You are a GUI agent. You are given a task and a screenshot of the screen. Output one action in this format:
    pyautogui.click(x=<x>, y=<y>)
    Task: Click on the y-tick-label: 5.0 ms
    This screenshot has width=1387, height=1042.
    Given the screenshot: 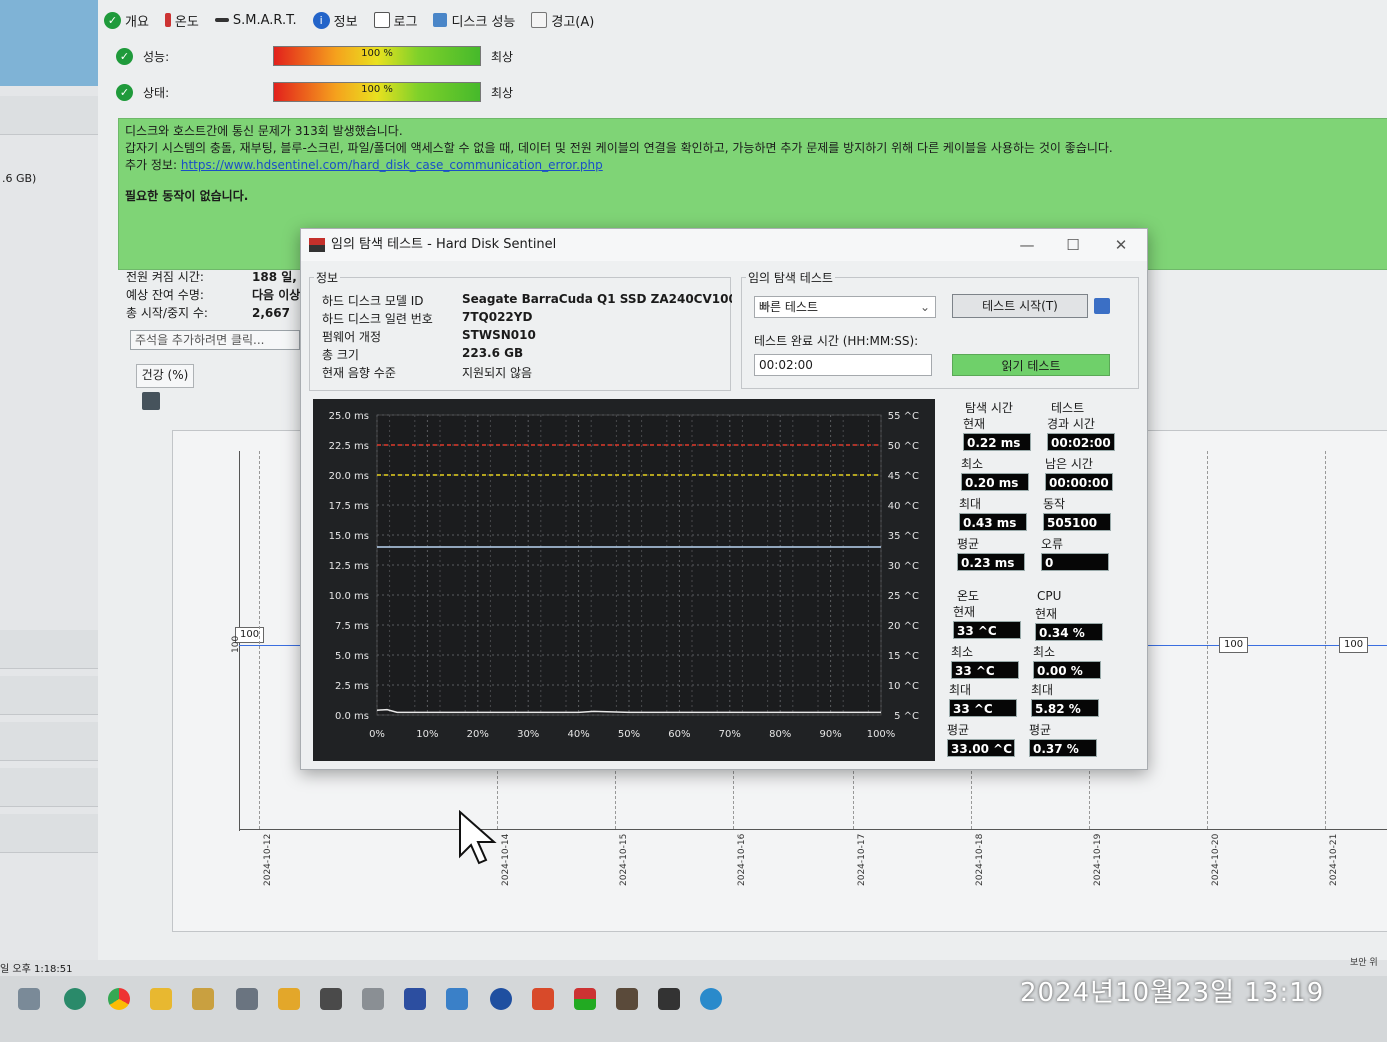 What is the action you would take?
    pyautogui.click(x=352, y=656)
    